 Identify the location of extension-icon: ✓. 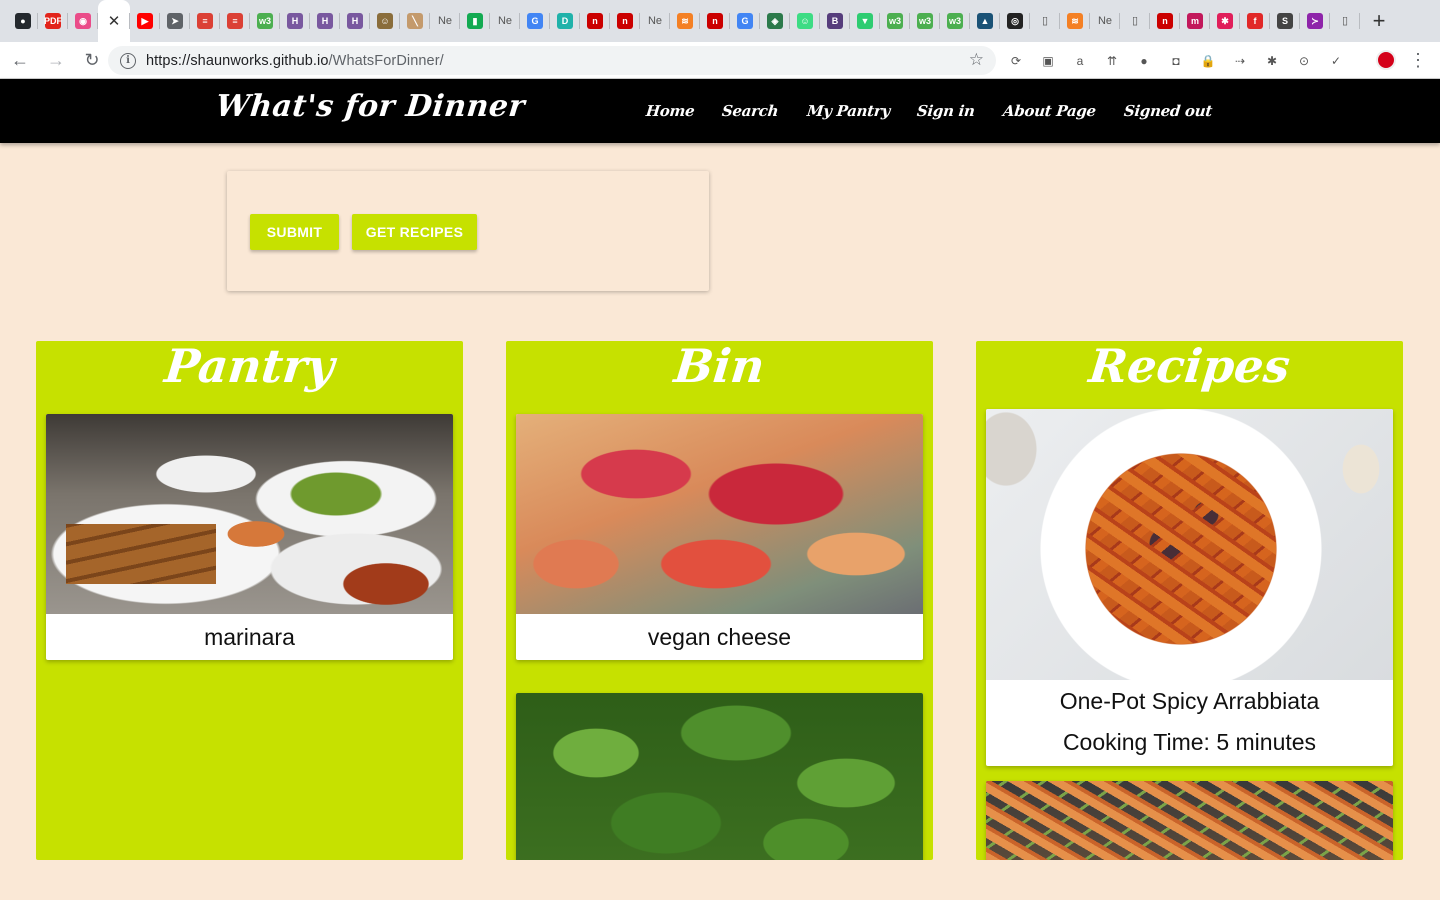
(1336, 61).